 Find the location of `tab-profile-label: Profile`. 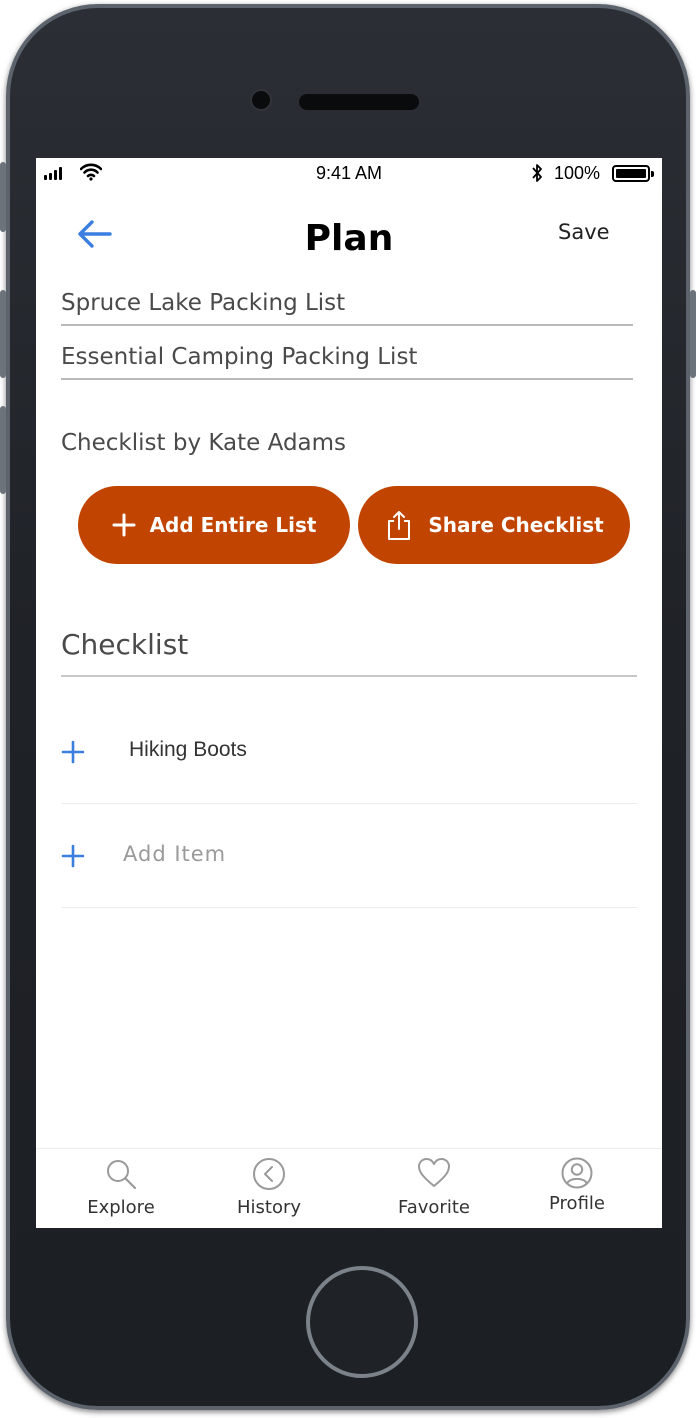

tab-profile-label: Profile is located at coordinates (577, 1203).